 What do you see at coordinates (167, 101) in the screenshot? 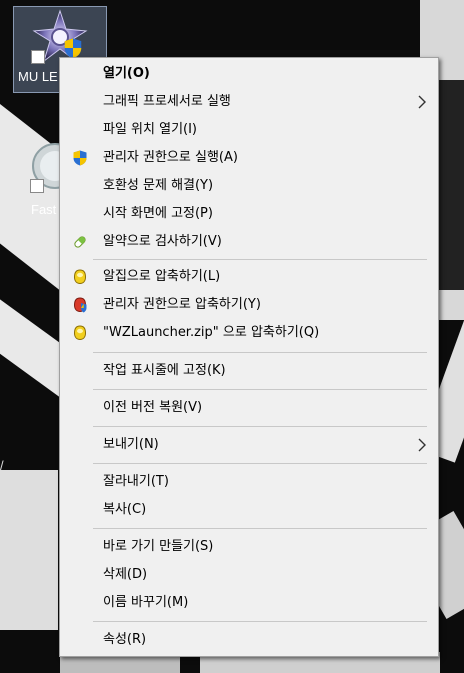
I see `menu-item-label: 그래픽 프로세서로 실행` at bounding box center [167, 101].